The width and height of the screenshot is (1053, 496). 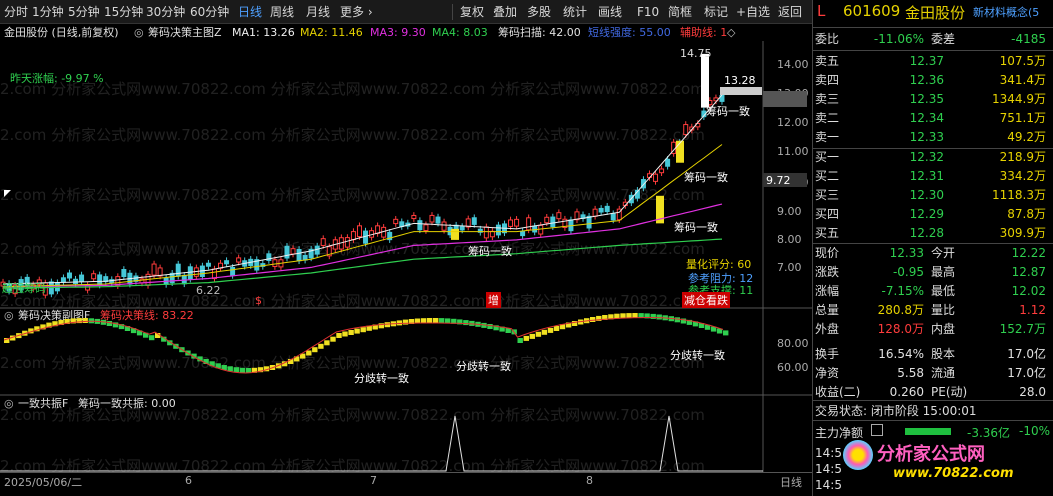 What do you see at coordinates (943, 329) in the screenshot?
I see `stat-label: 内盘` at bounding box center [943, 329].